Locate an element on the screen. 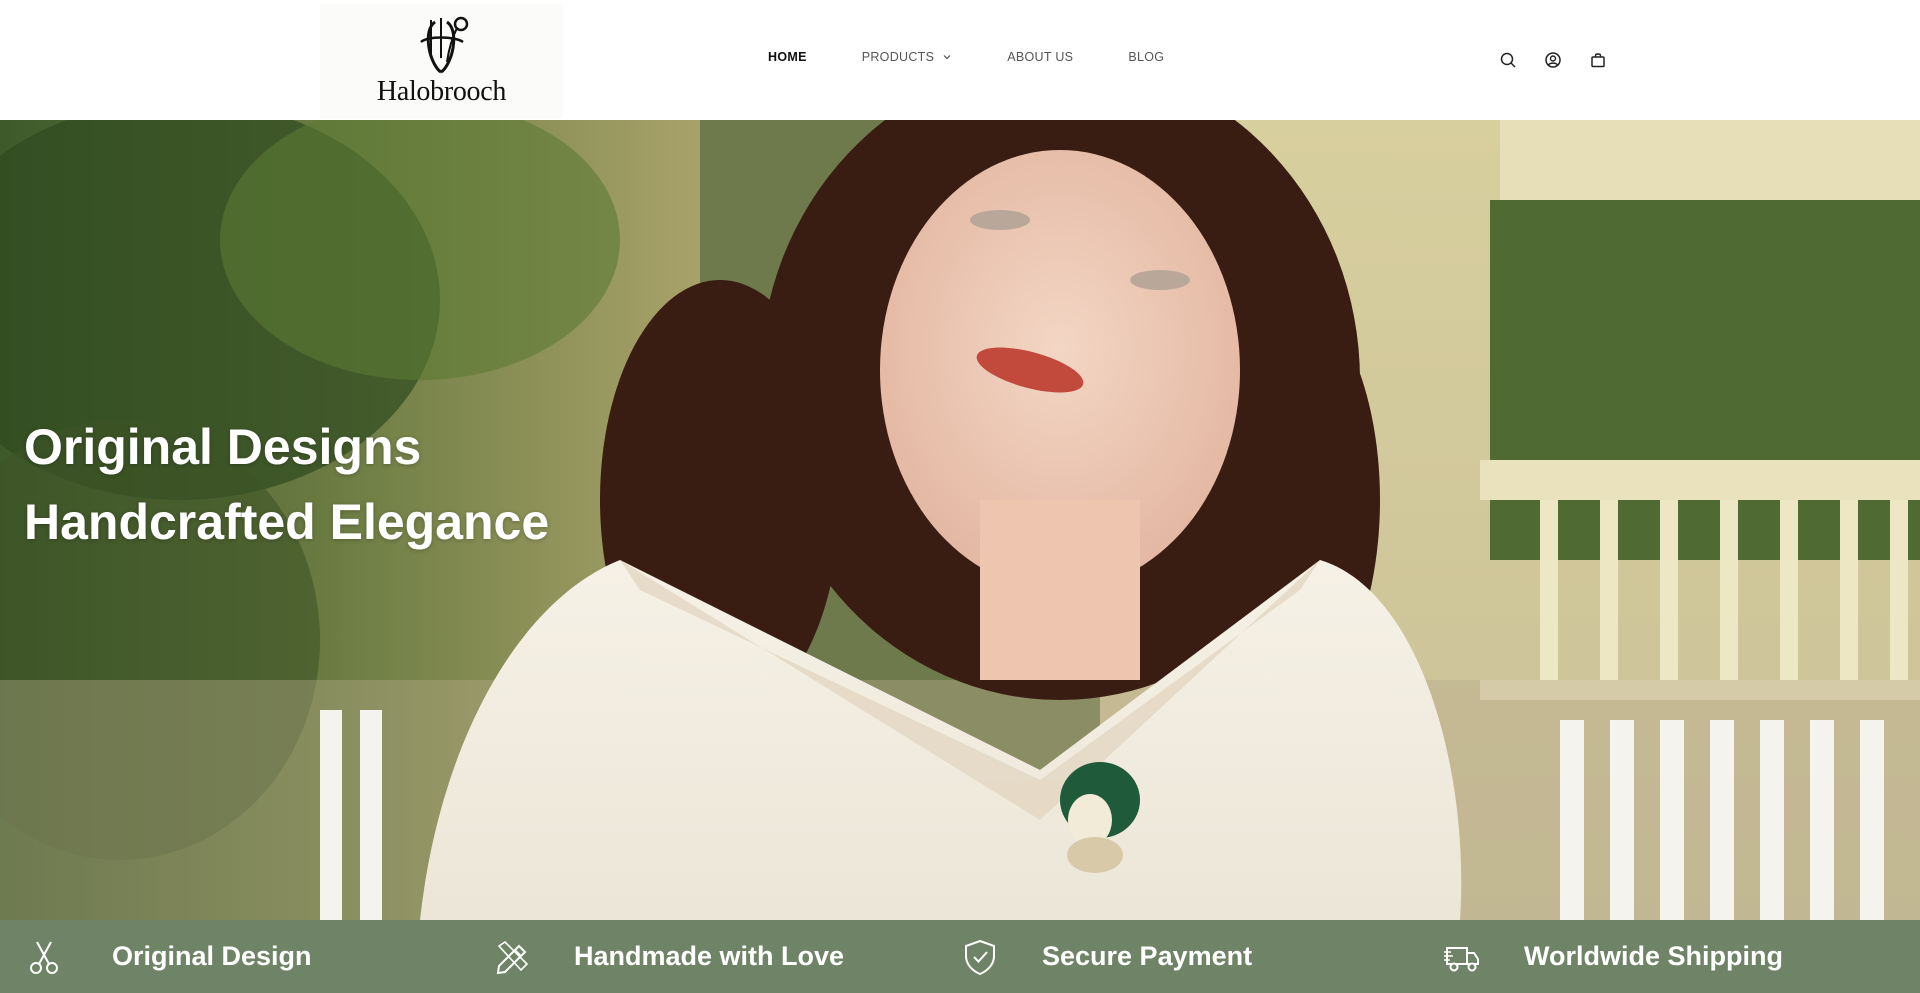  hero-headline: Original Designs Handcrafted Elegance is located at coordinates (286, 485).